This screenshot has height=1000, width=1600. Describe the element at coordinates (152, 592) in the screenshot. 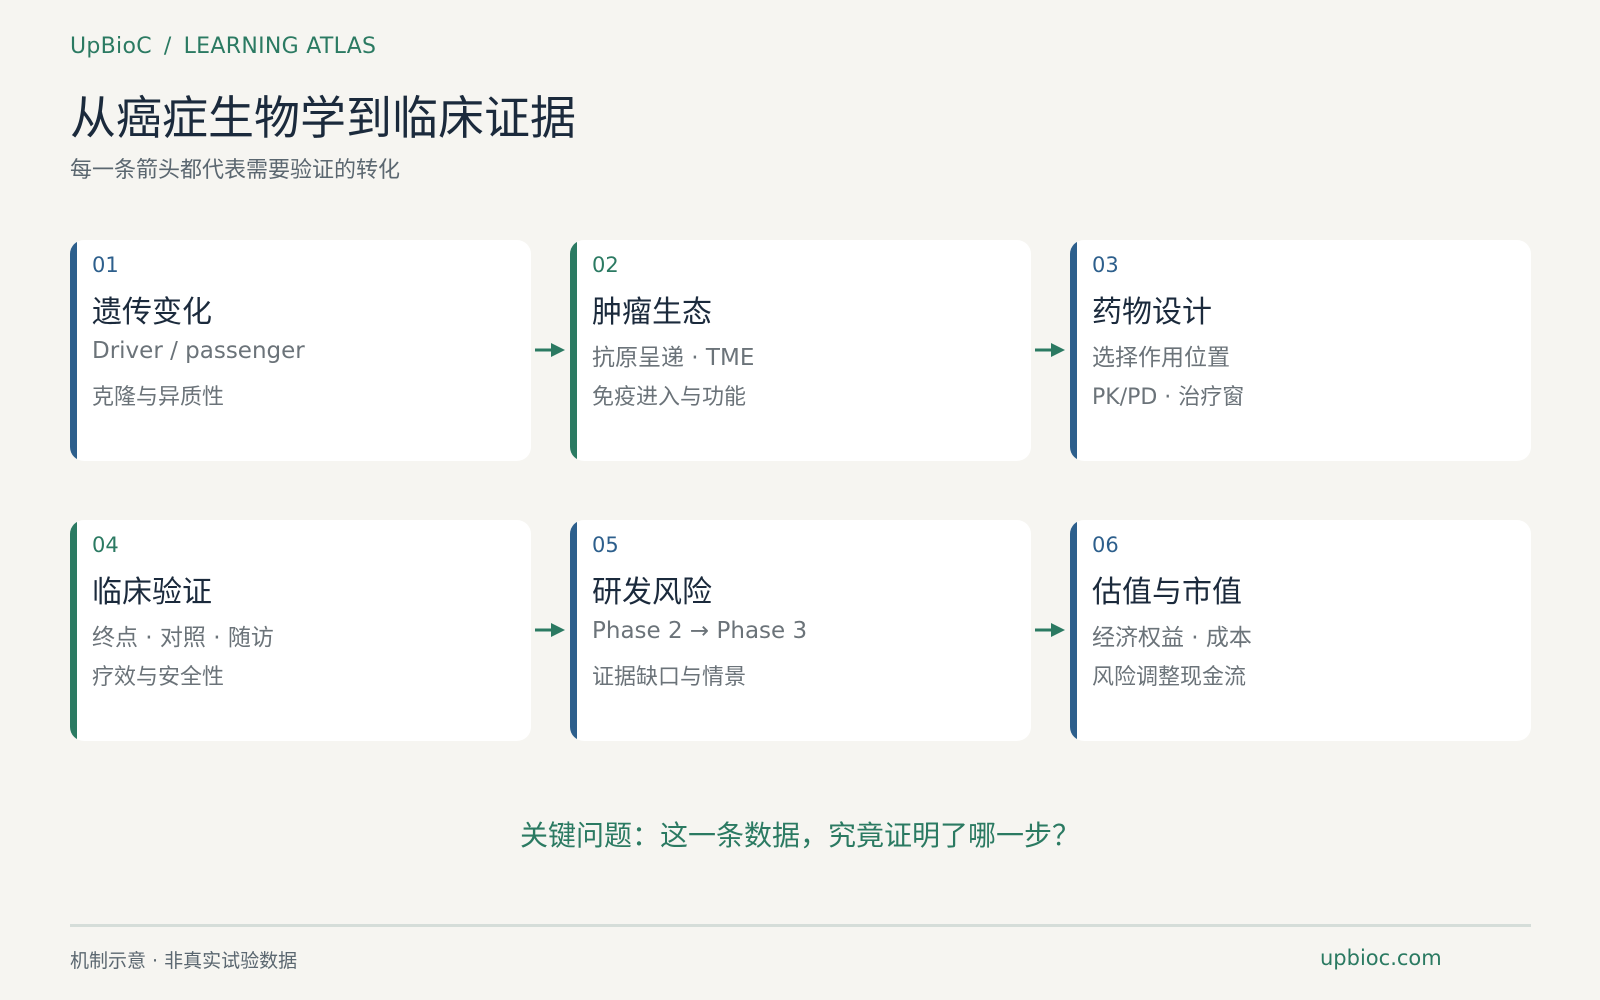

I see `step-name: 临床验证` at that location.